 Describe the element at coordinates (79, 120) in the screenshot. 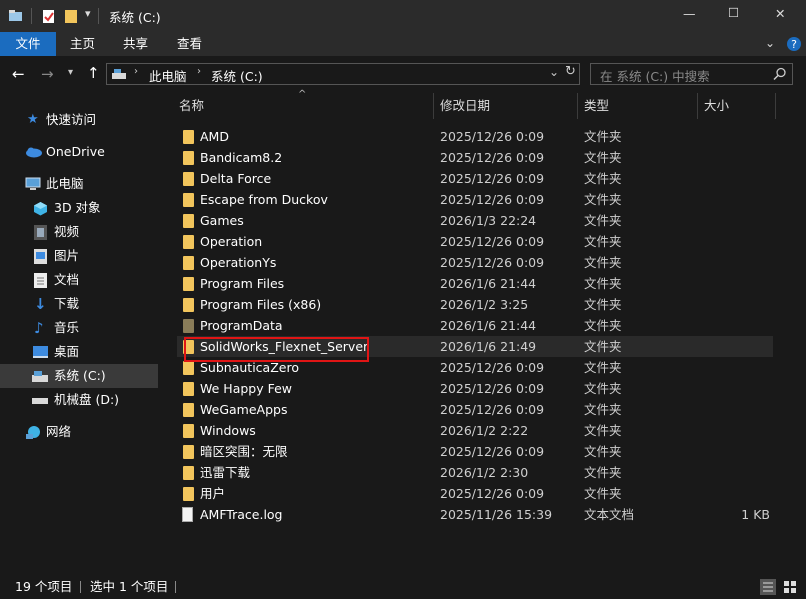

I see `nav-quick-access: ★ 快速访问` at that location.